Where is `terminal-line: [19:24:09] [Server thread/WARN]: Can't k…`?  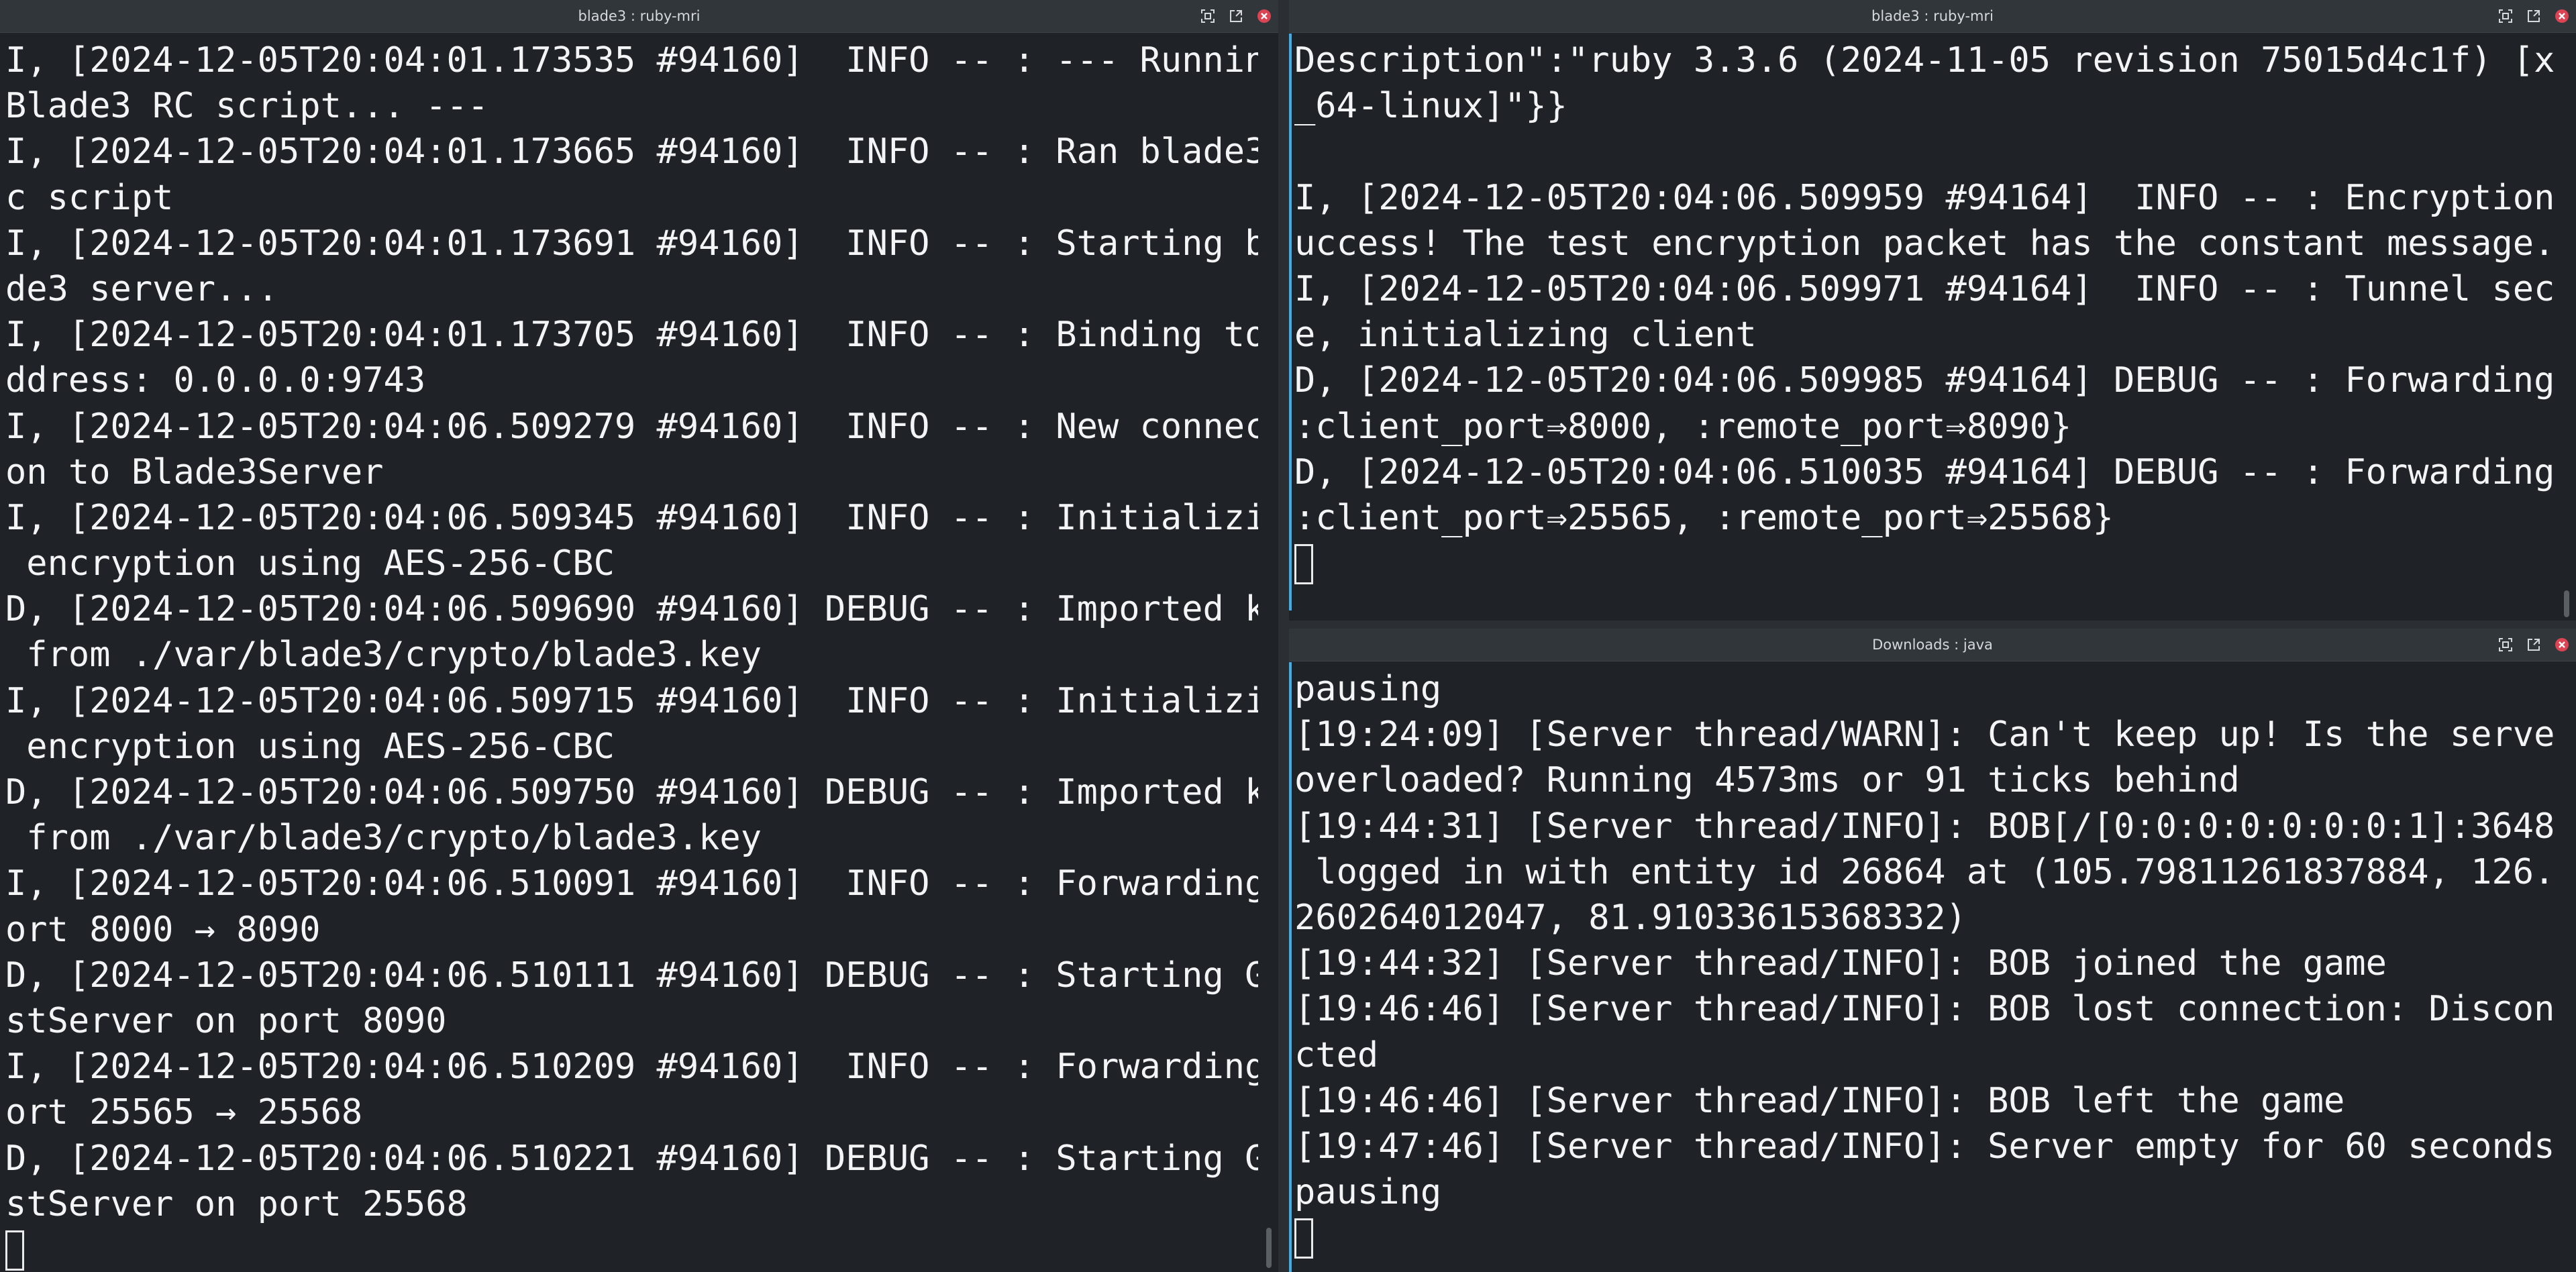
terminal-line: [19:24:09] [Server thread/WARN]: Can't k… is located at coordinates (1925, 734).